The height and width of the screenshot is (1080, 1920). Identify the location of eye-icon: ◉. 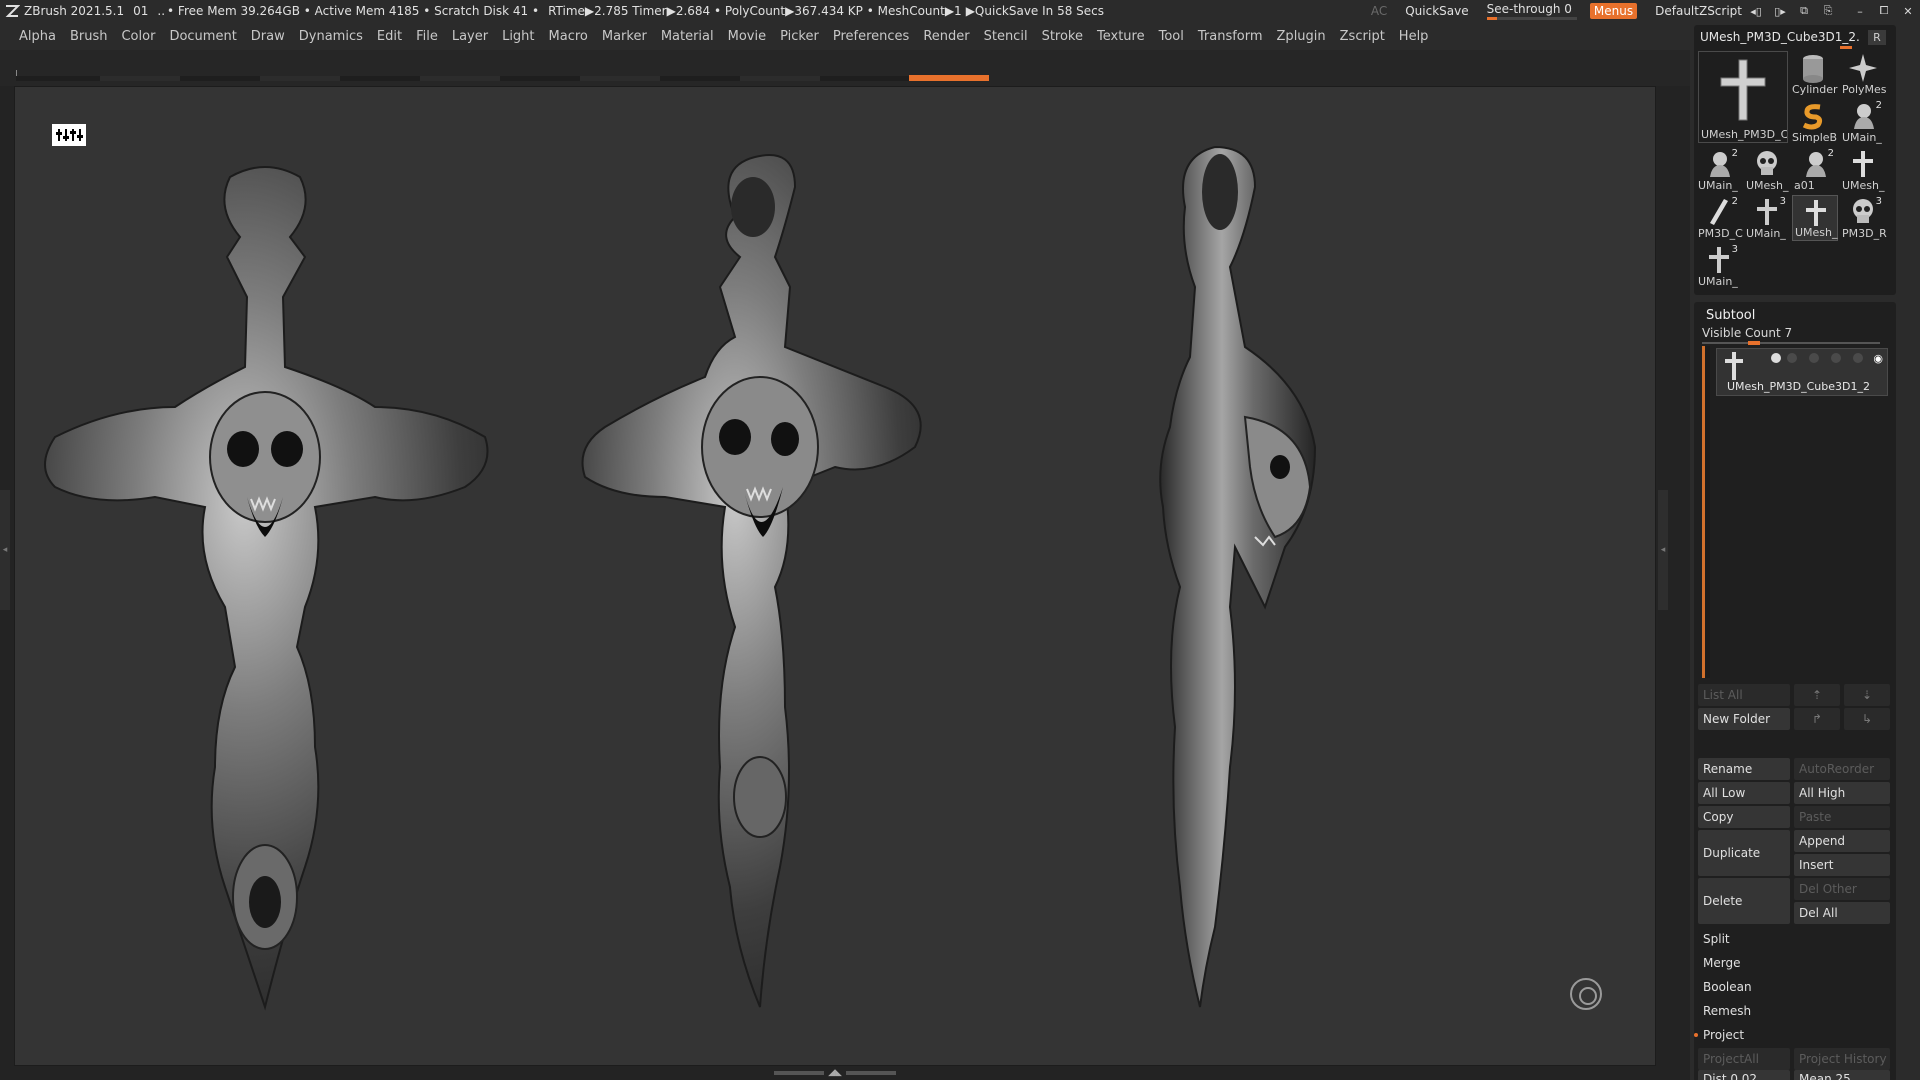
(1878, 358).